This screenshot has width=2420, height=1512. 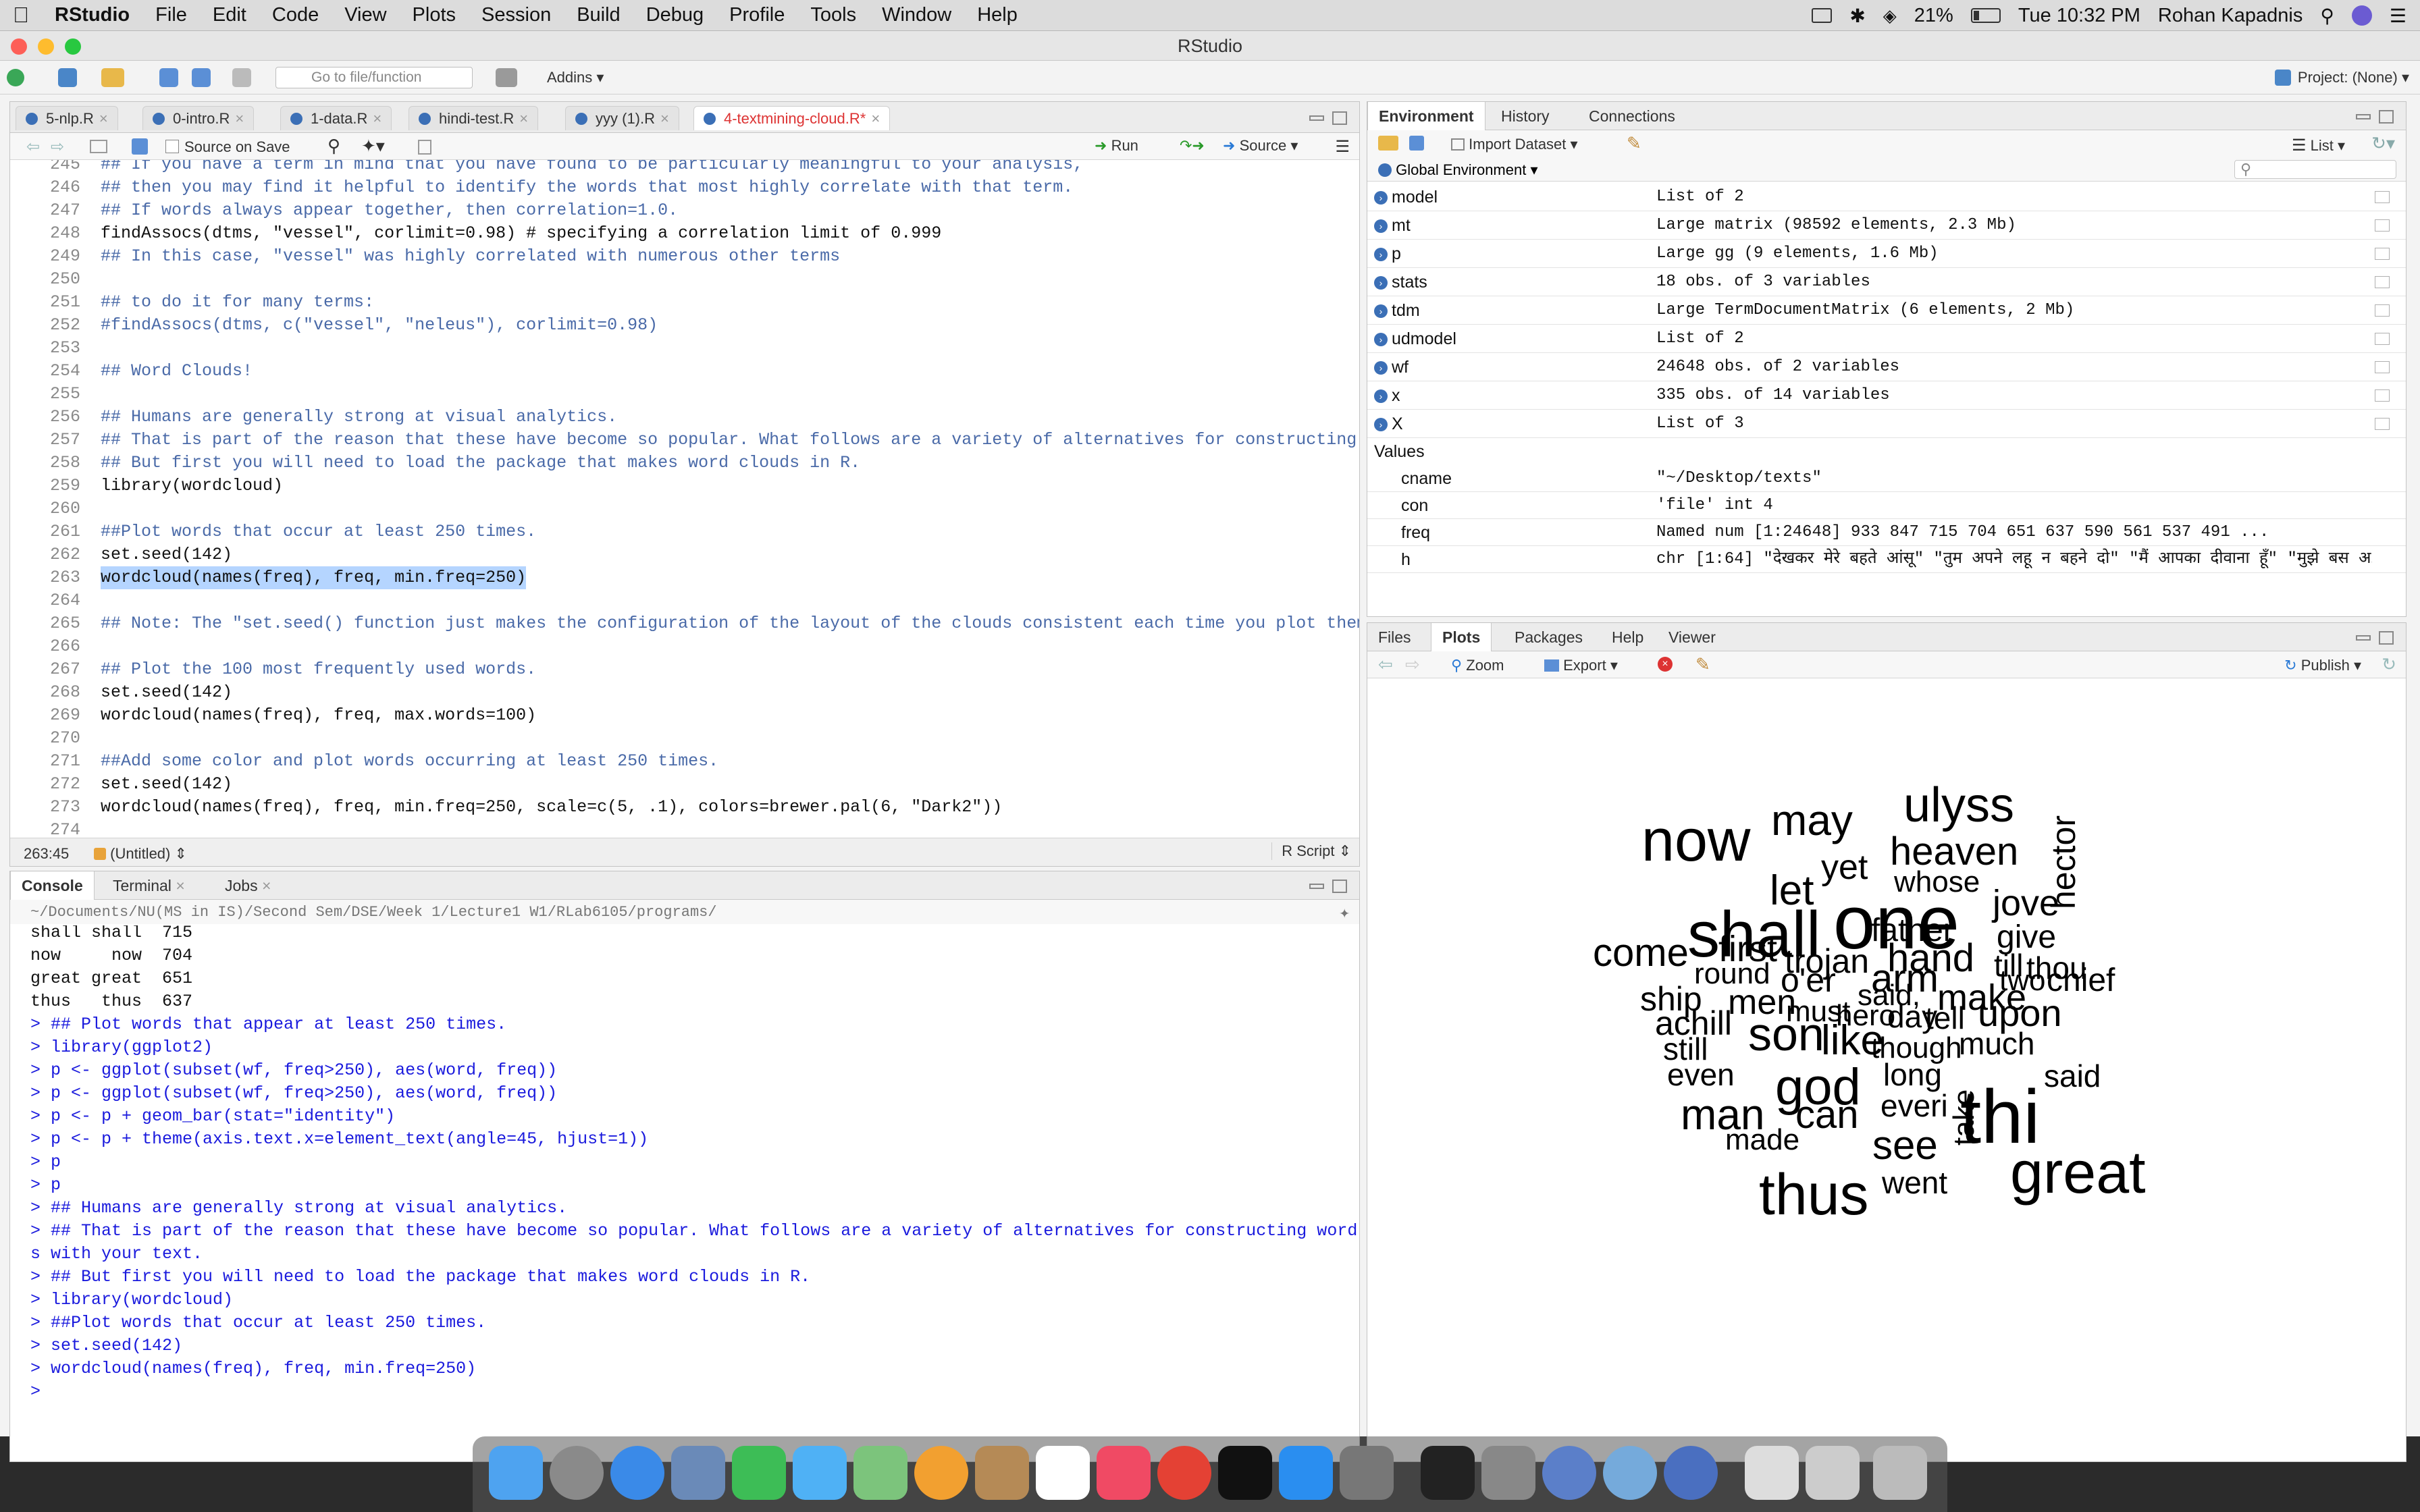 I want to click on tab-plots: Plots, so click(x=1461, y=637).